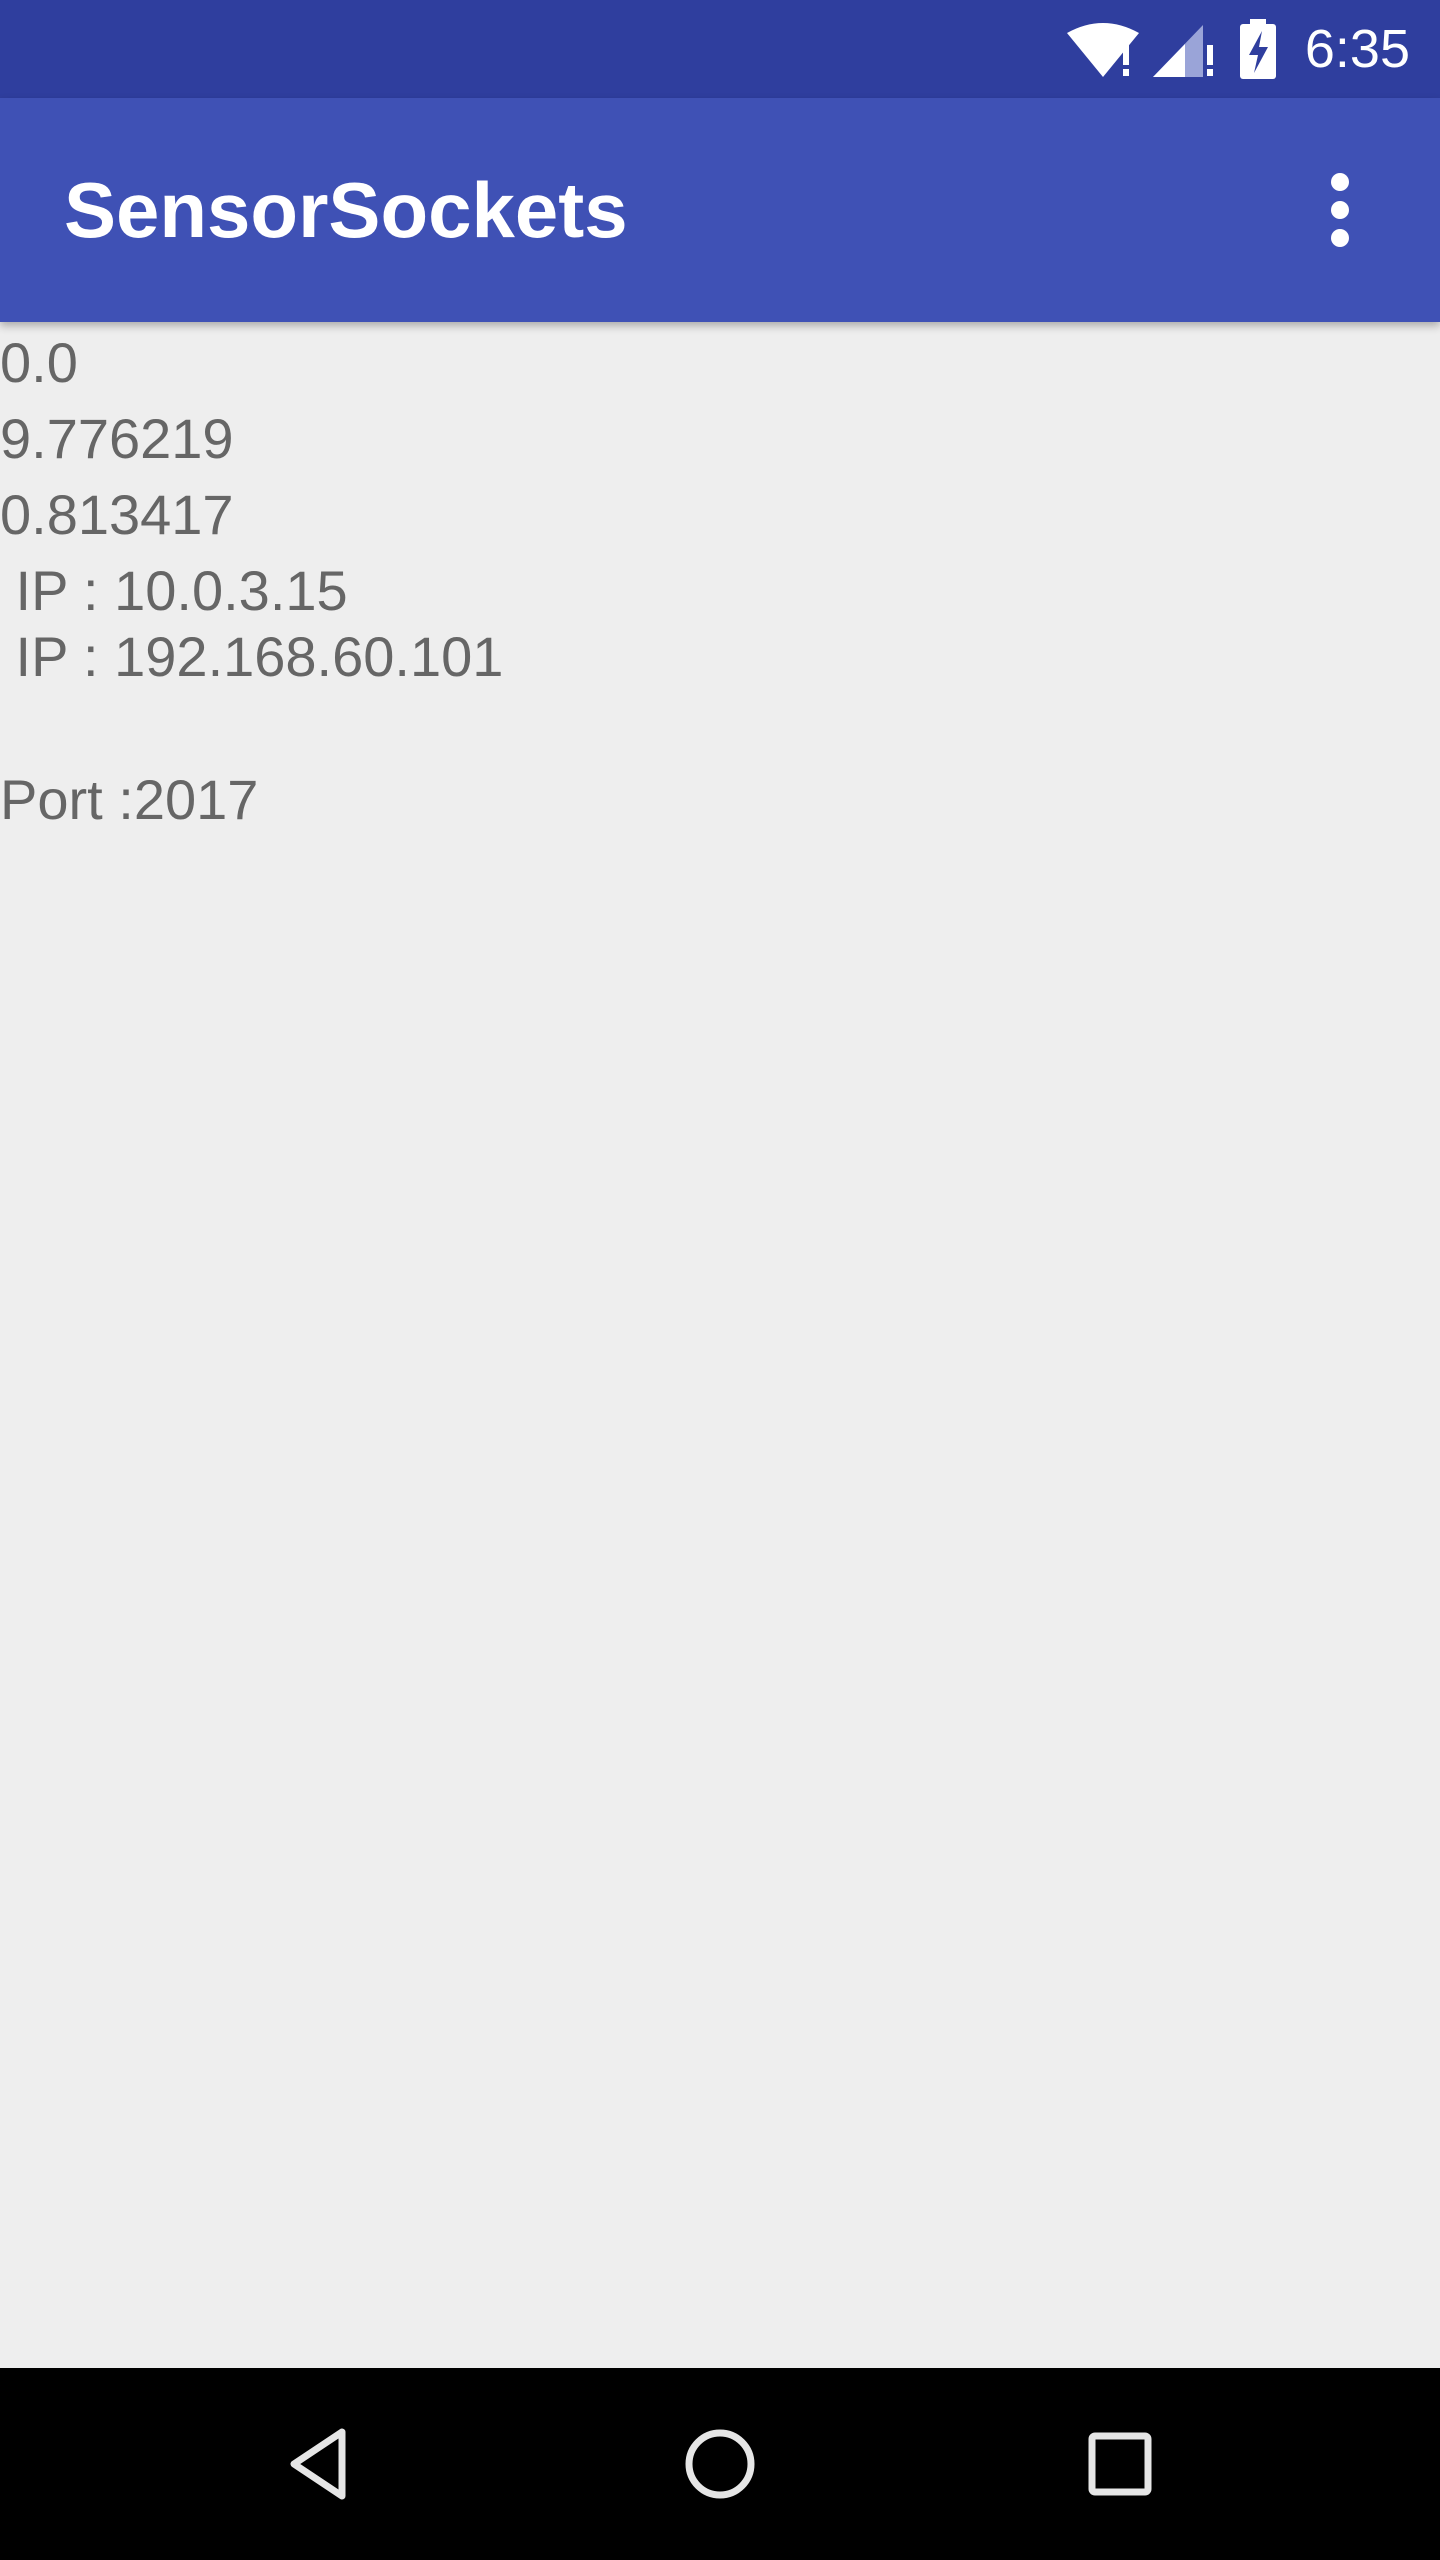  I want to click on status-time: 6:35, so click(1357, 49).